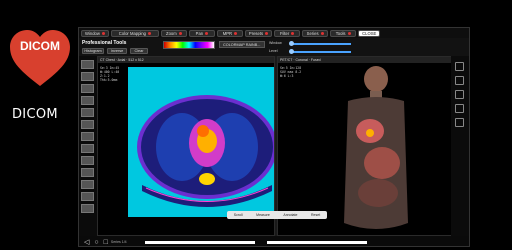  Describe the element at coordinates (35, 114) in the screenshot. I see `app-name: DICOM` at that location.